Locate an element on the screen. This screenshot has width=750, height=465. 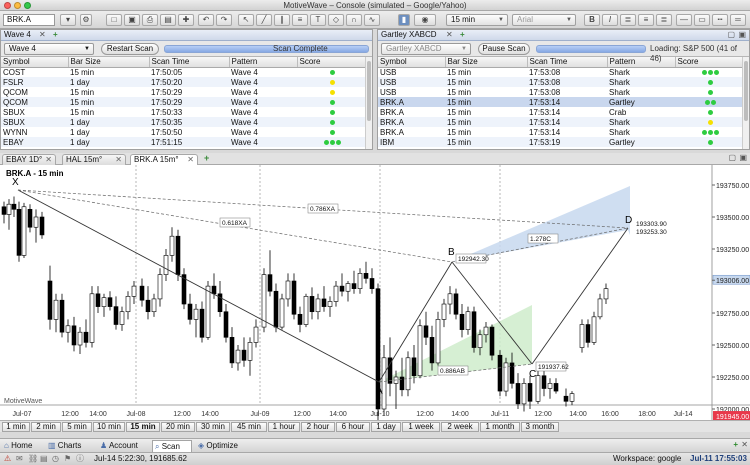
font-select: Arial ▼ is located at coordinates (544, 20).